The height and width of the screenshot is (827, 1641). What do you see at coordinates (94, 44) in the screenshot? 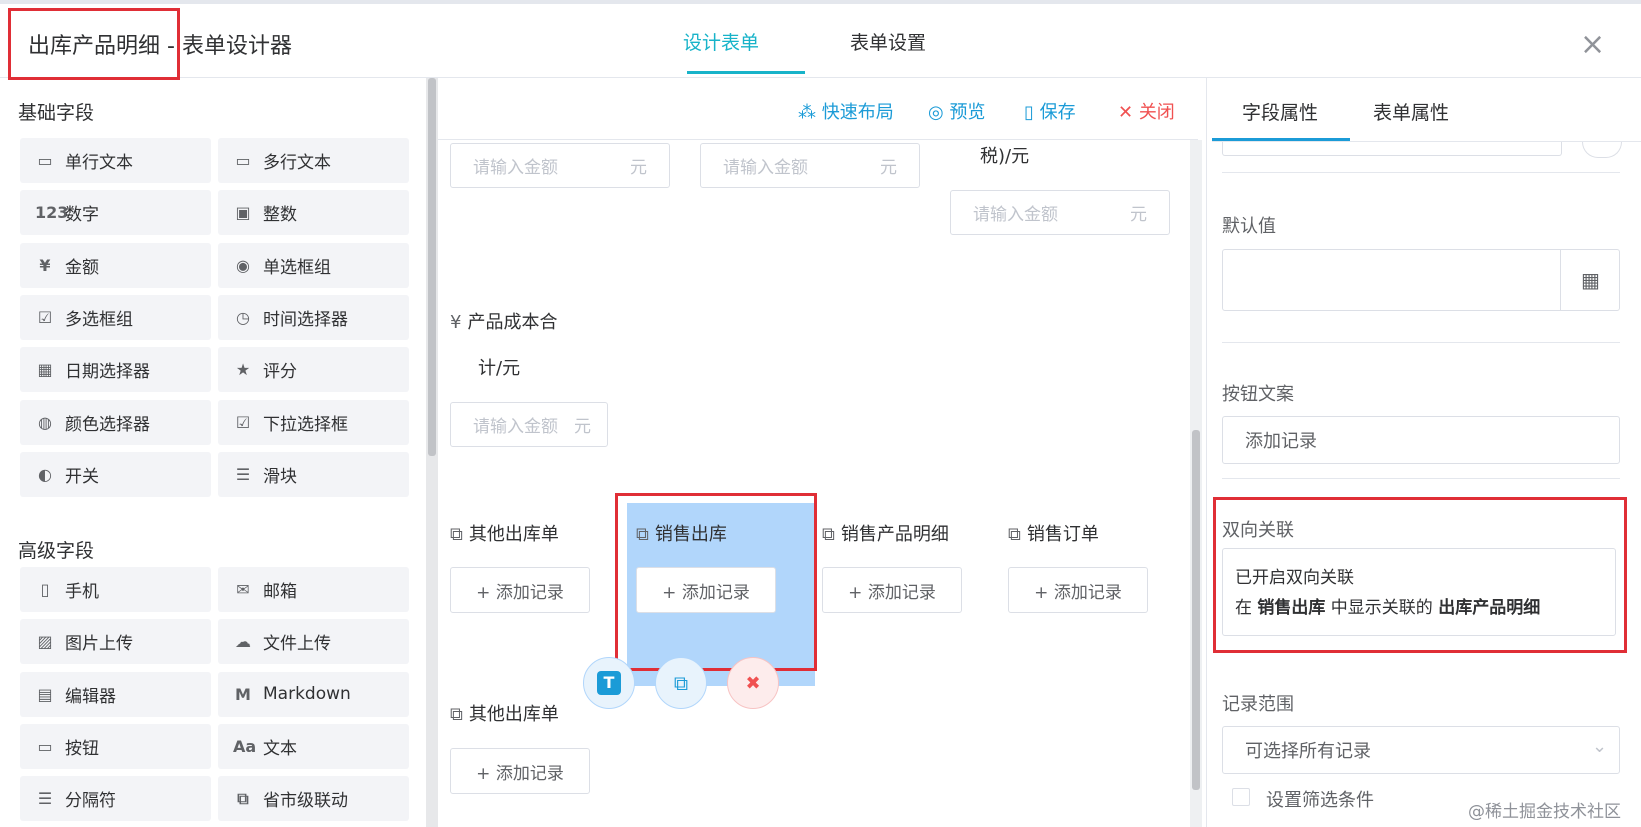
I see `form-name-highlight` at bounding box center [94, 44].